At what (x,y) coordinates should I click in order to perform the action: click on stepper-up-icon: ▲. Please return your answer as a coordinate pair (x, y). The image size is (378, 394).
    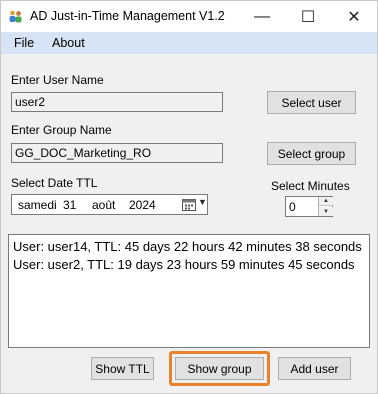
    Looking at the image, I should click on (326, 201).